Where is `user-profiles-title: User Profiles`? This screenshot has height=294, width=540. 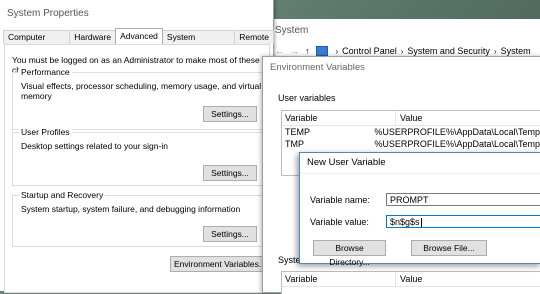
user-profiles-title: User Profiles is located at coordinates (45, 132).